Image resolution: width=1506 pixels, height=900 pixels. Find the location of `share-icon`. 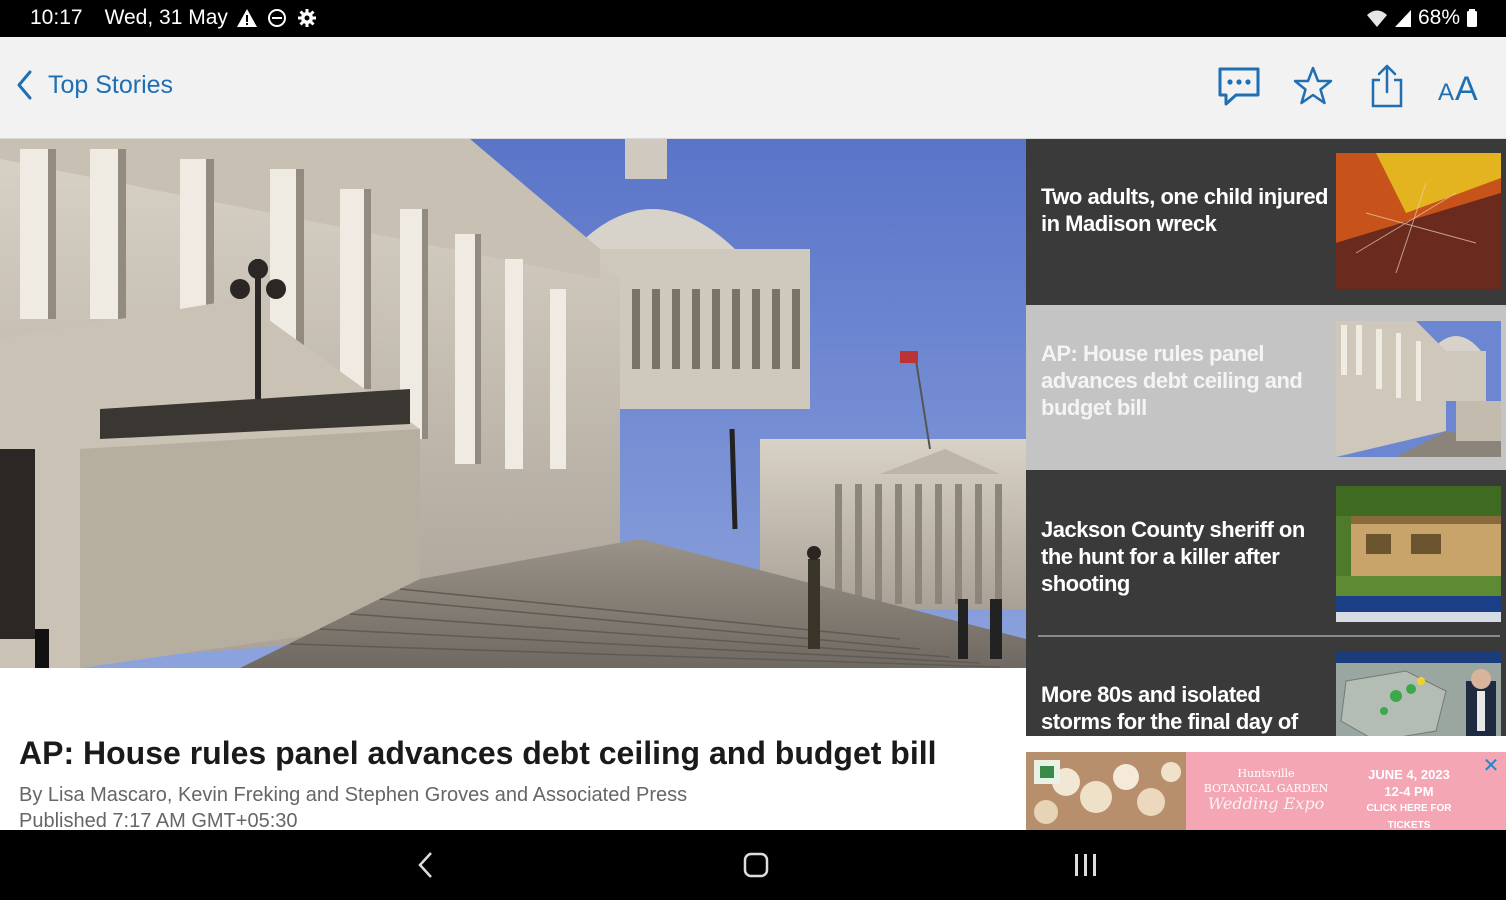

share-icon is located at coordinates (1387, 86).